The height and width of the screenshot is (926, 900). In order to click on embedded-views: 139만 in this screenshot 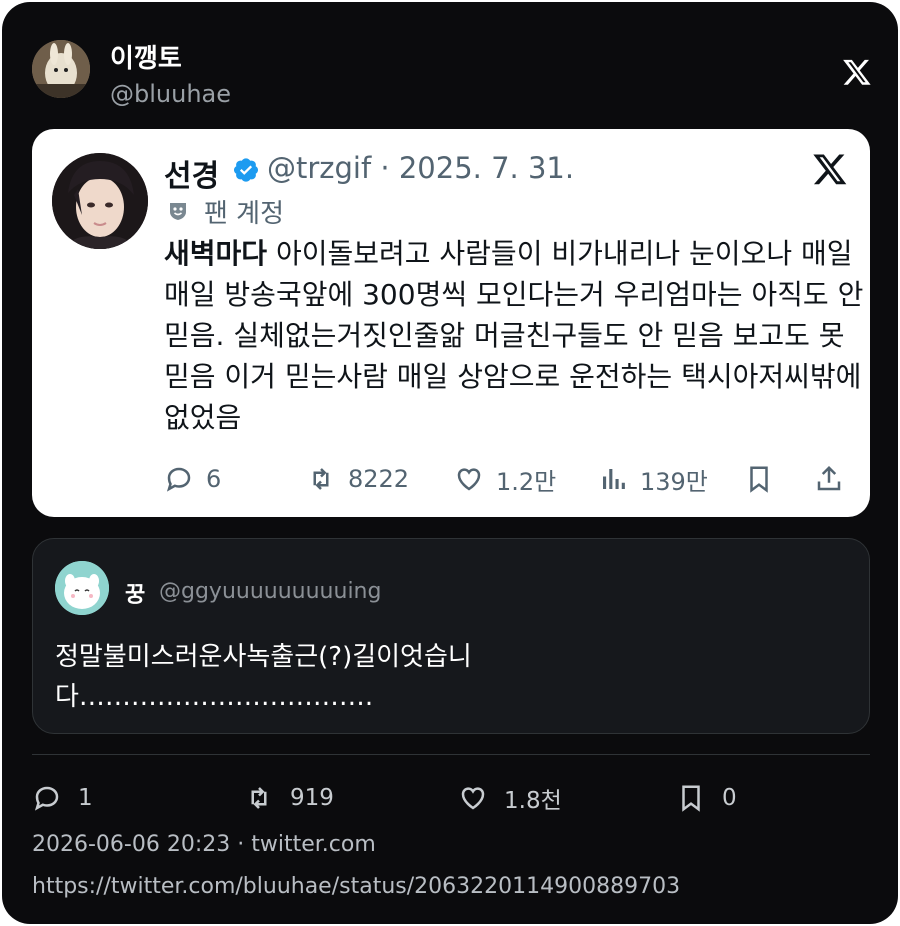, I will do `click(653, 479)`.